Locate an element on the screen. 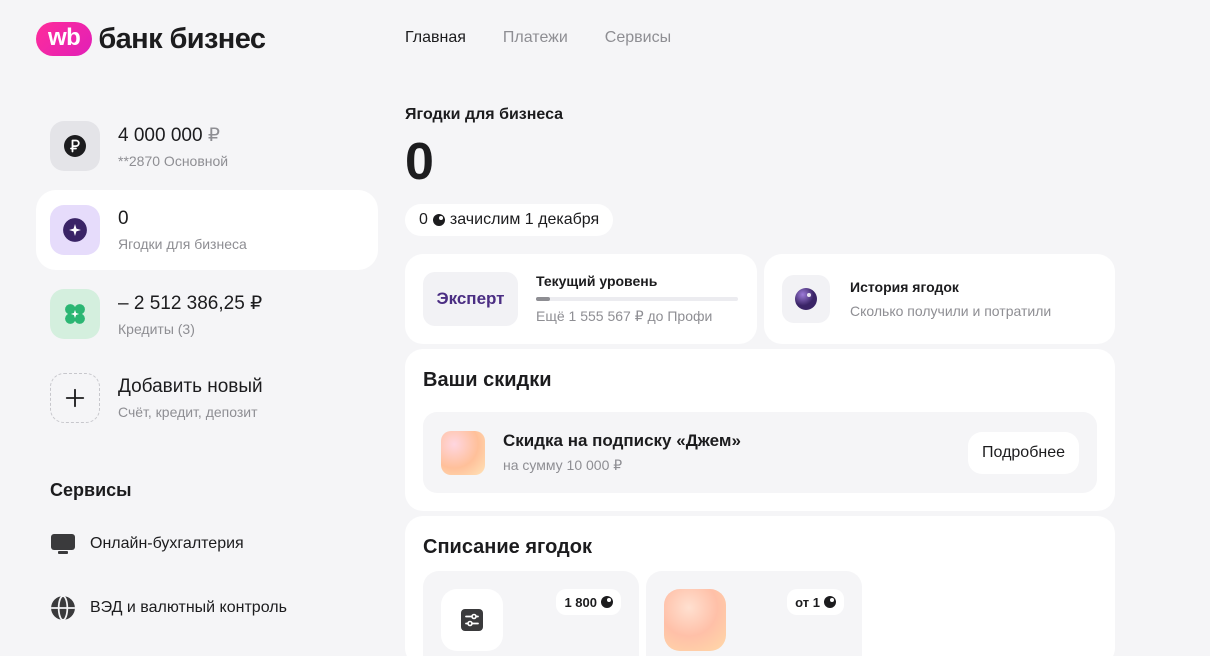  writeoff-price-value: 1 800 is located at coordinates (580, 602).